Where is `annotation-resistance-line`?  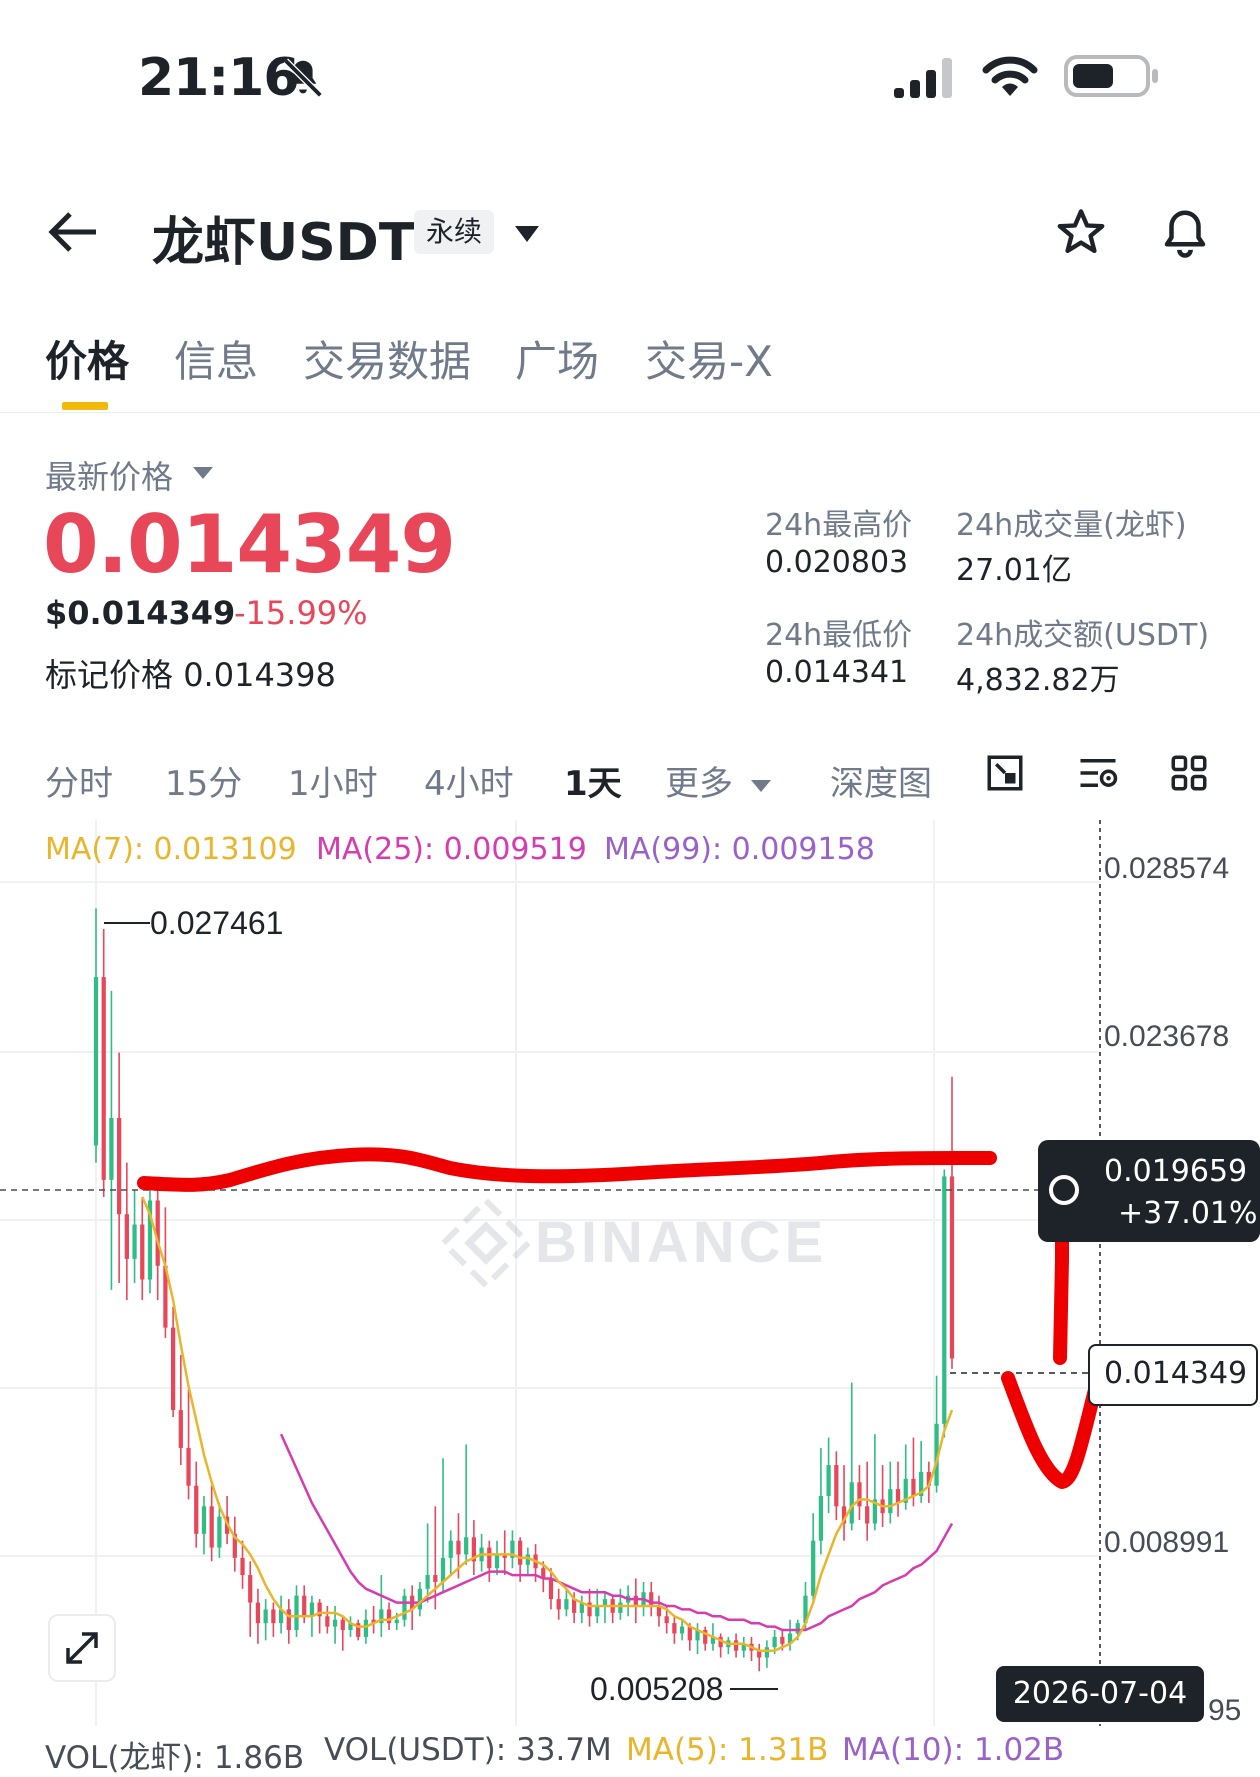
annotation-resistance-line is located at coordinates (567, 1169).